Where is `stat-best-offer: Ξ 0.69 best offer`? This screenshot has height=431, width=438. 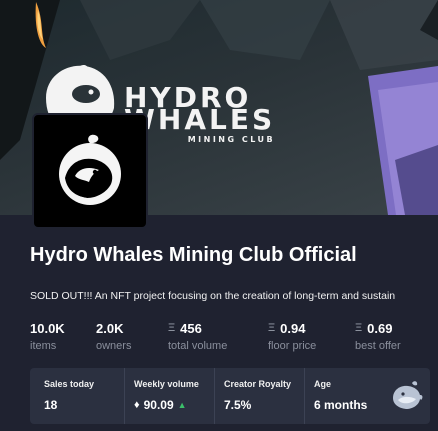 stat-best-offer: Ξ 0.69 best offer is located at coordinates (378, 336).